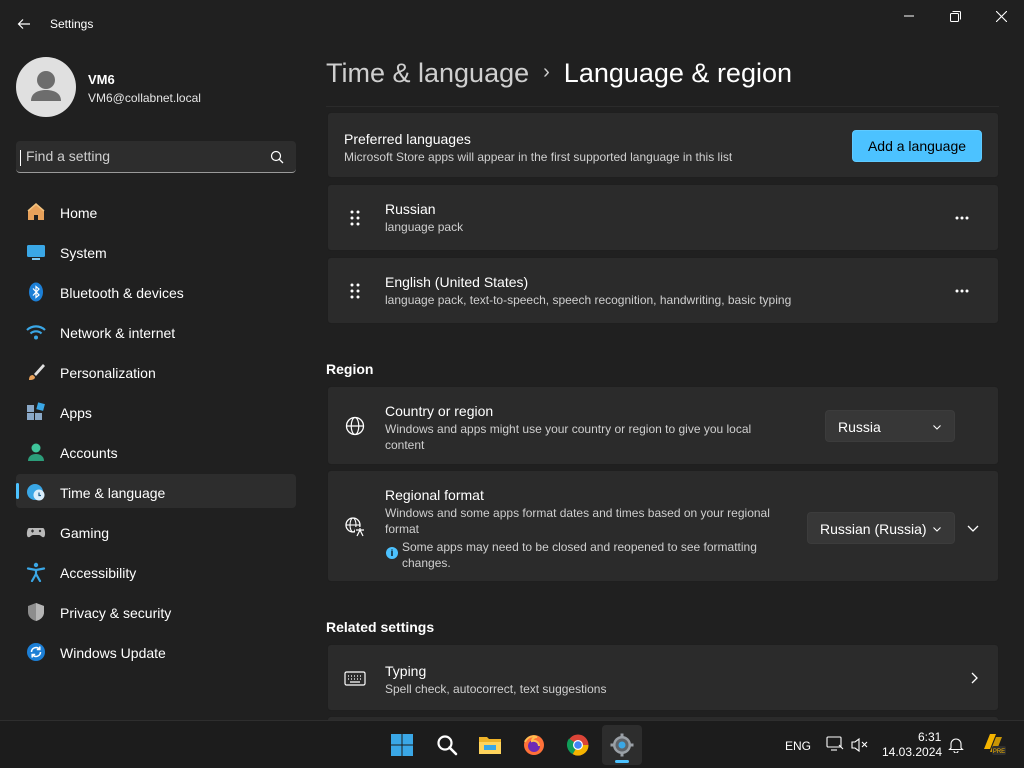 This screenshot has height=768, width=1024. I want to click on chrome-icon, so click(577, 745).